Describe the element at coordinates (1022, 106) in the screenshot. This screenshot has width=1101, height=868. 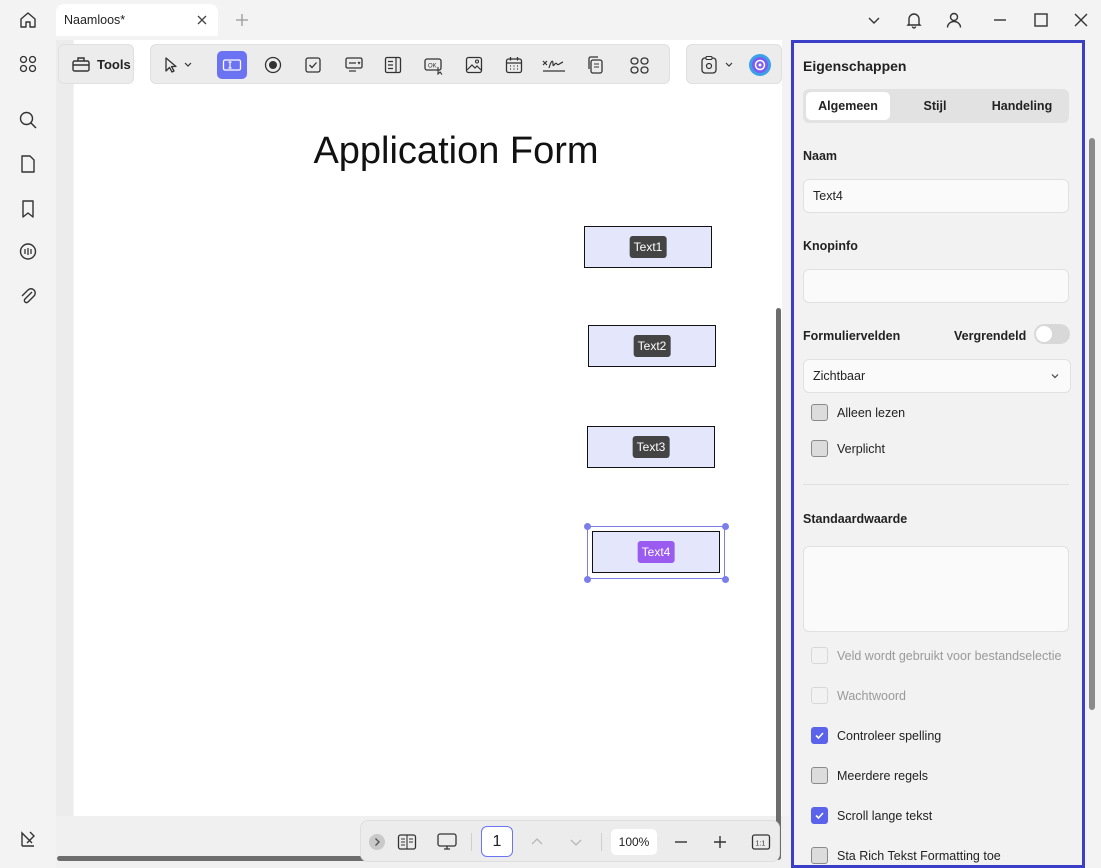
I see `tab-action: Handeling` at that location.